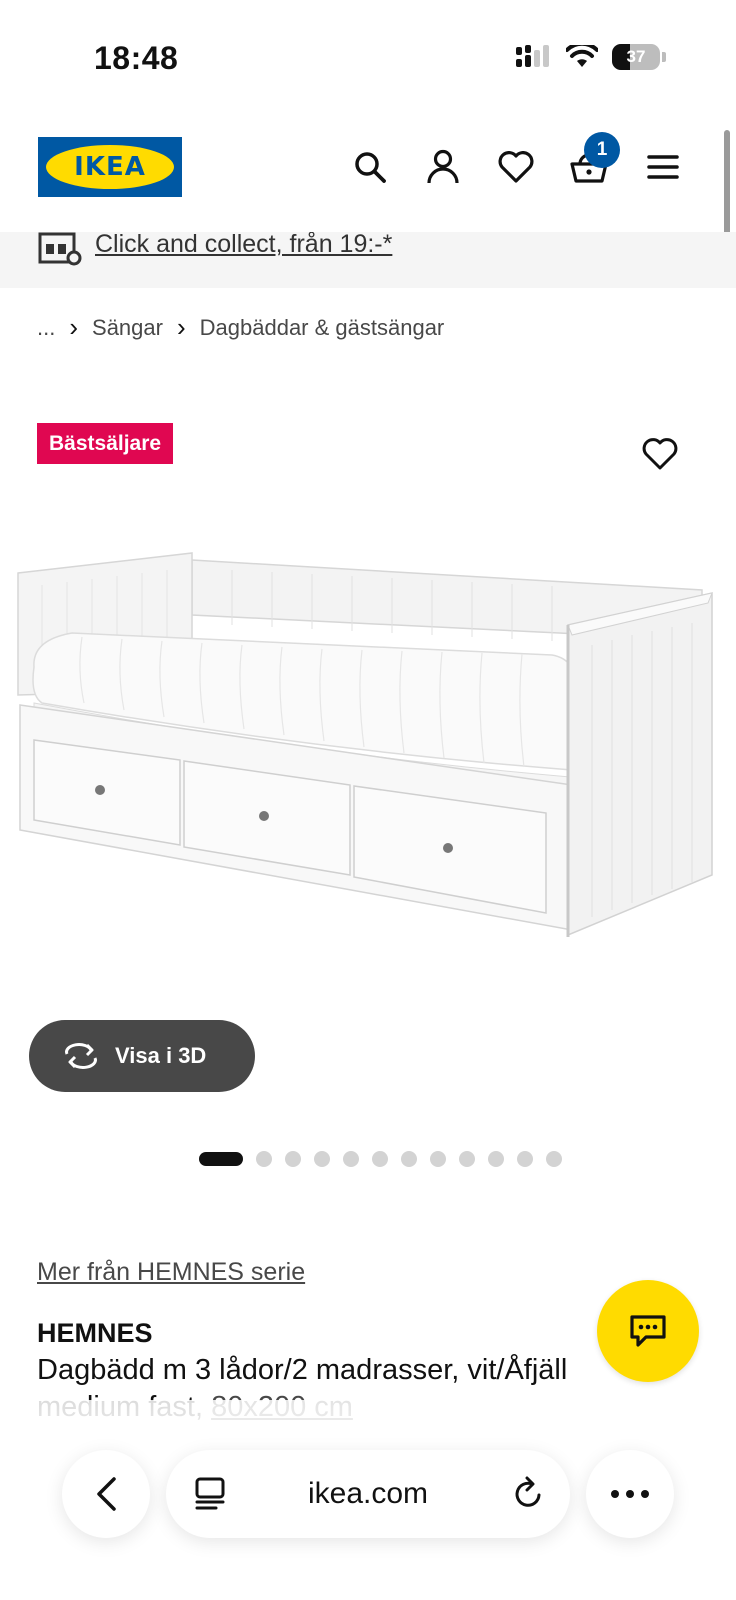 Image resolution: width=736 pixels, height=1600 pixels. I want to click on browser-toolbar: ikea.com, so click(368, 1500).